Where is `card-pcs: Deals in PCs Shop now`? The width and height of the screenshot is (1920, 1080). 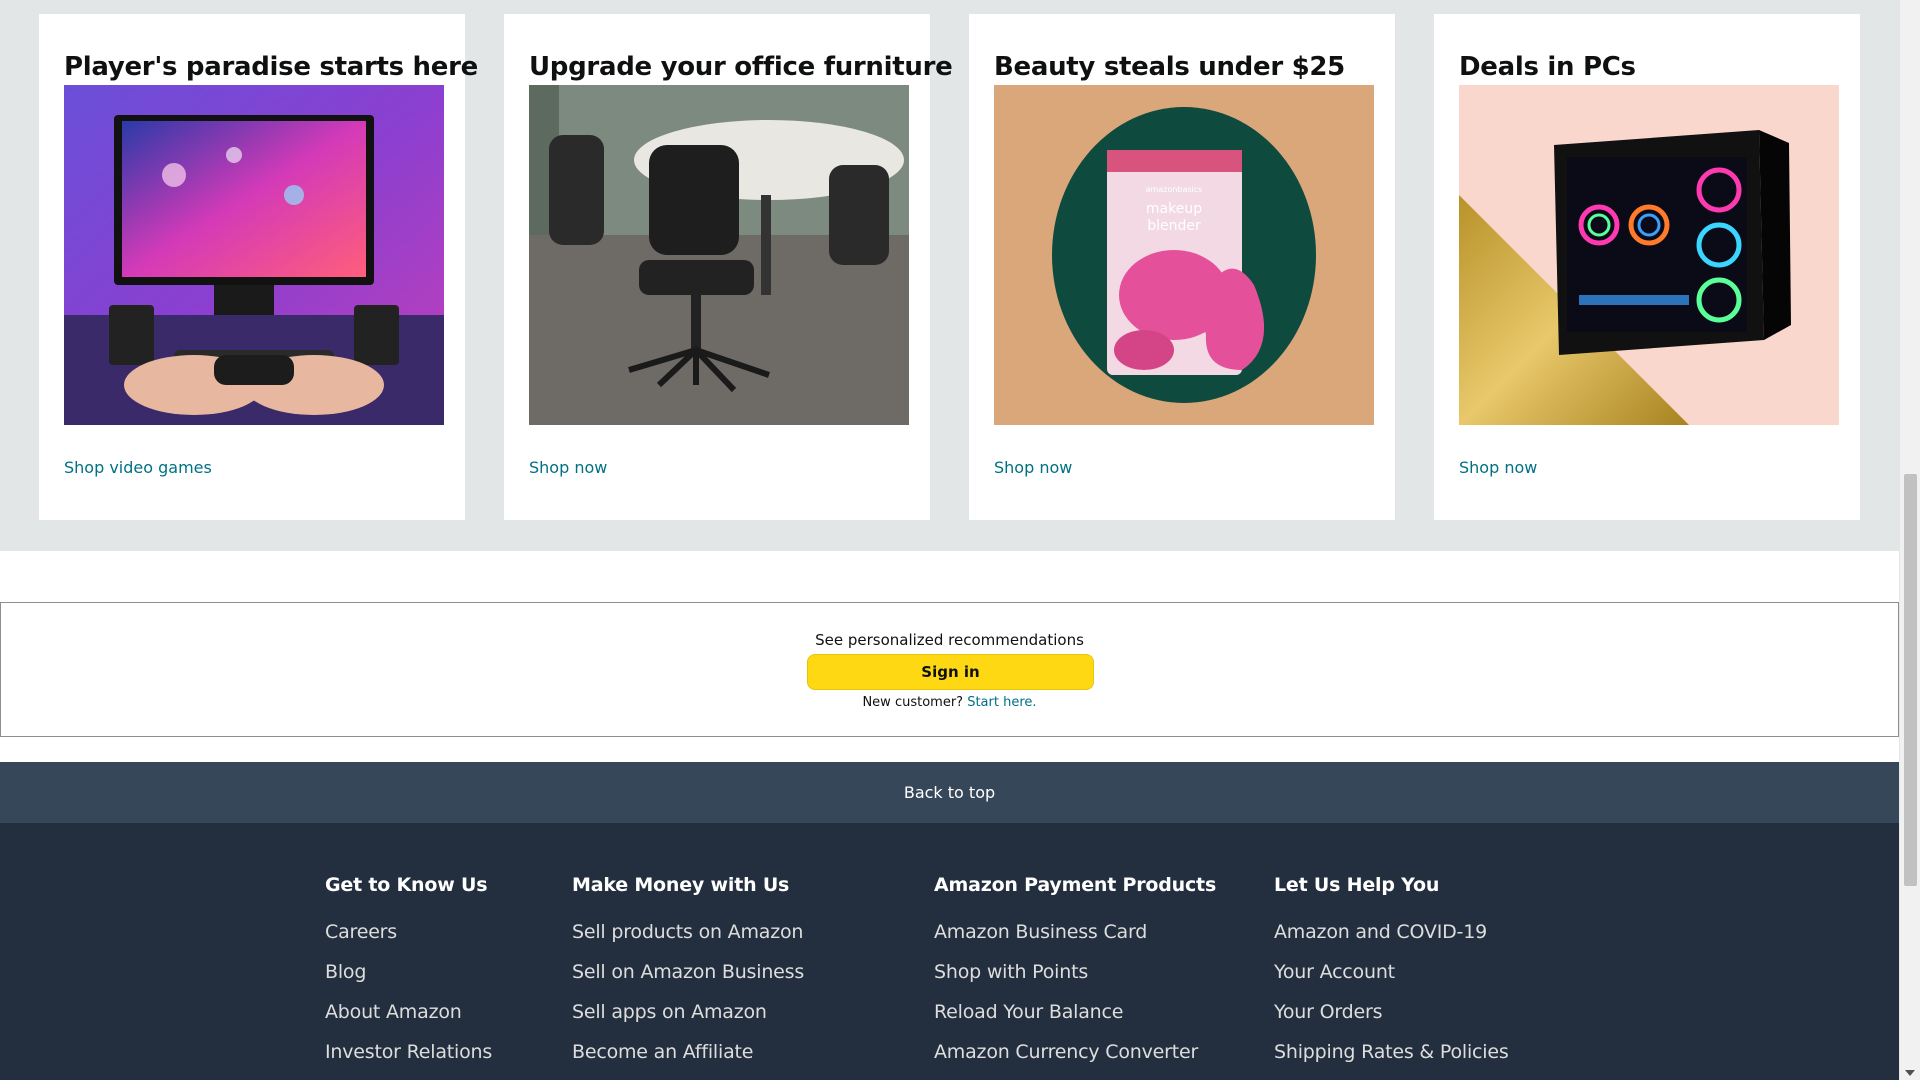
card-pcs: Deals in PCs Shop now is located at coordinates (1647, 267).